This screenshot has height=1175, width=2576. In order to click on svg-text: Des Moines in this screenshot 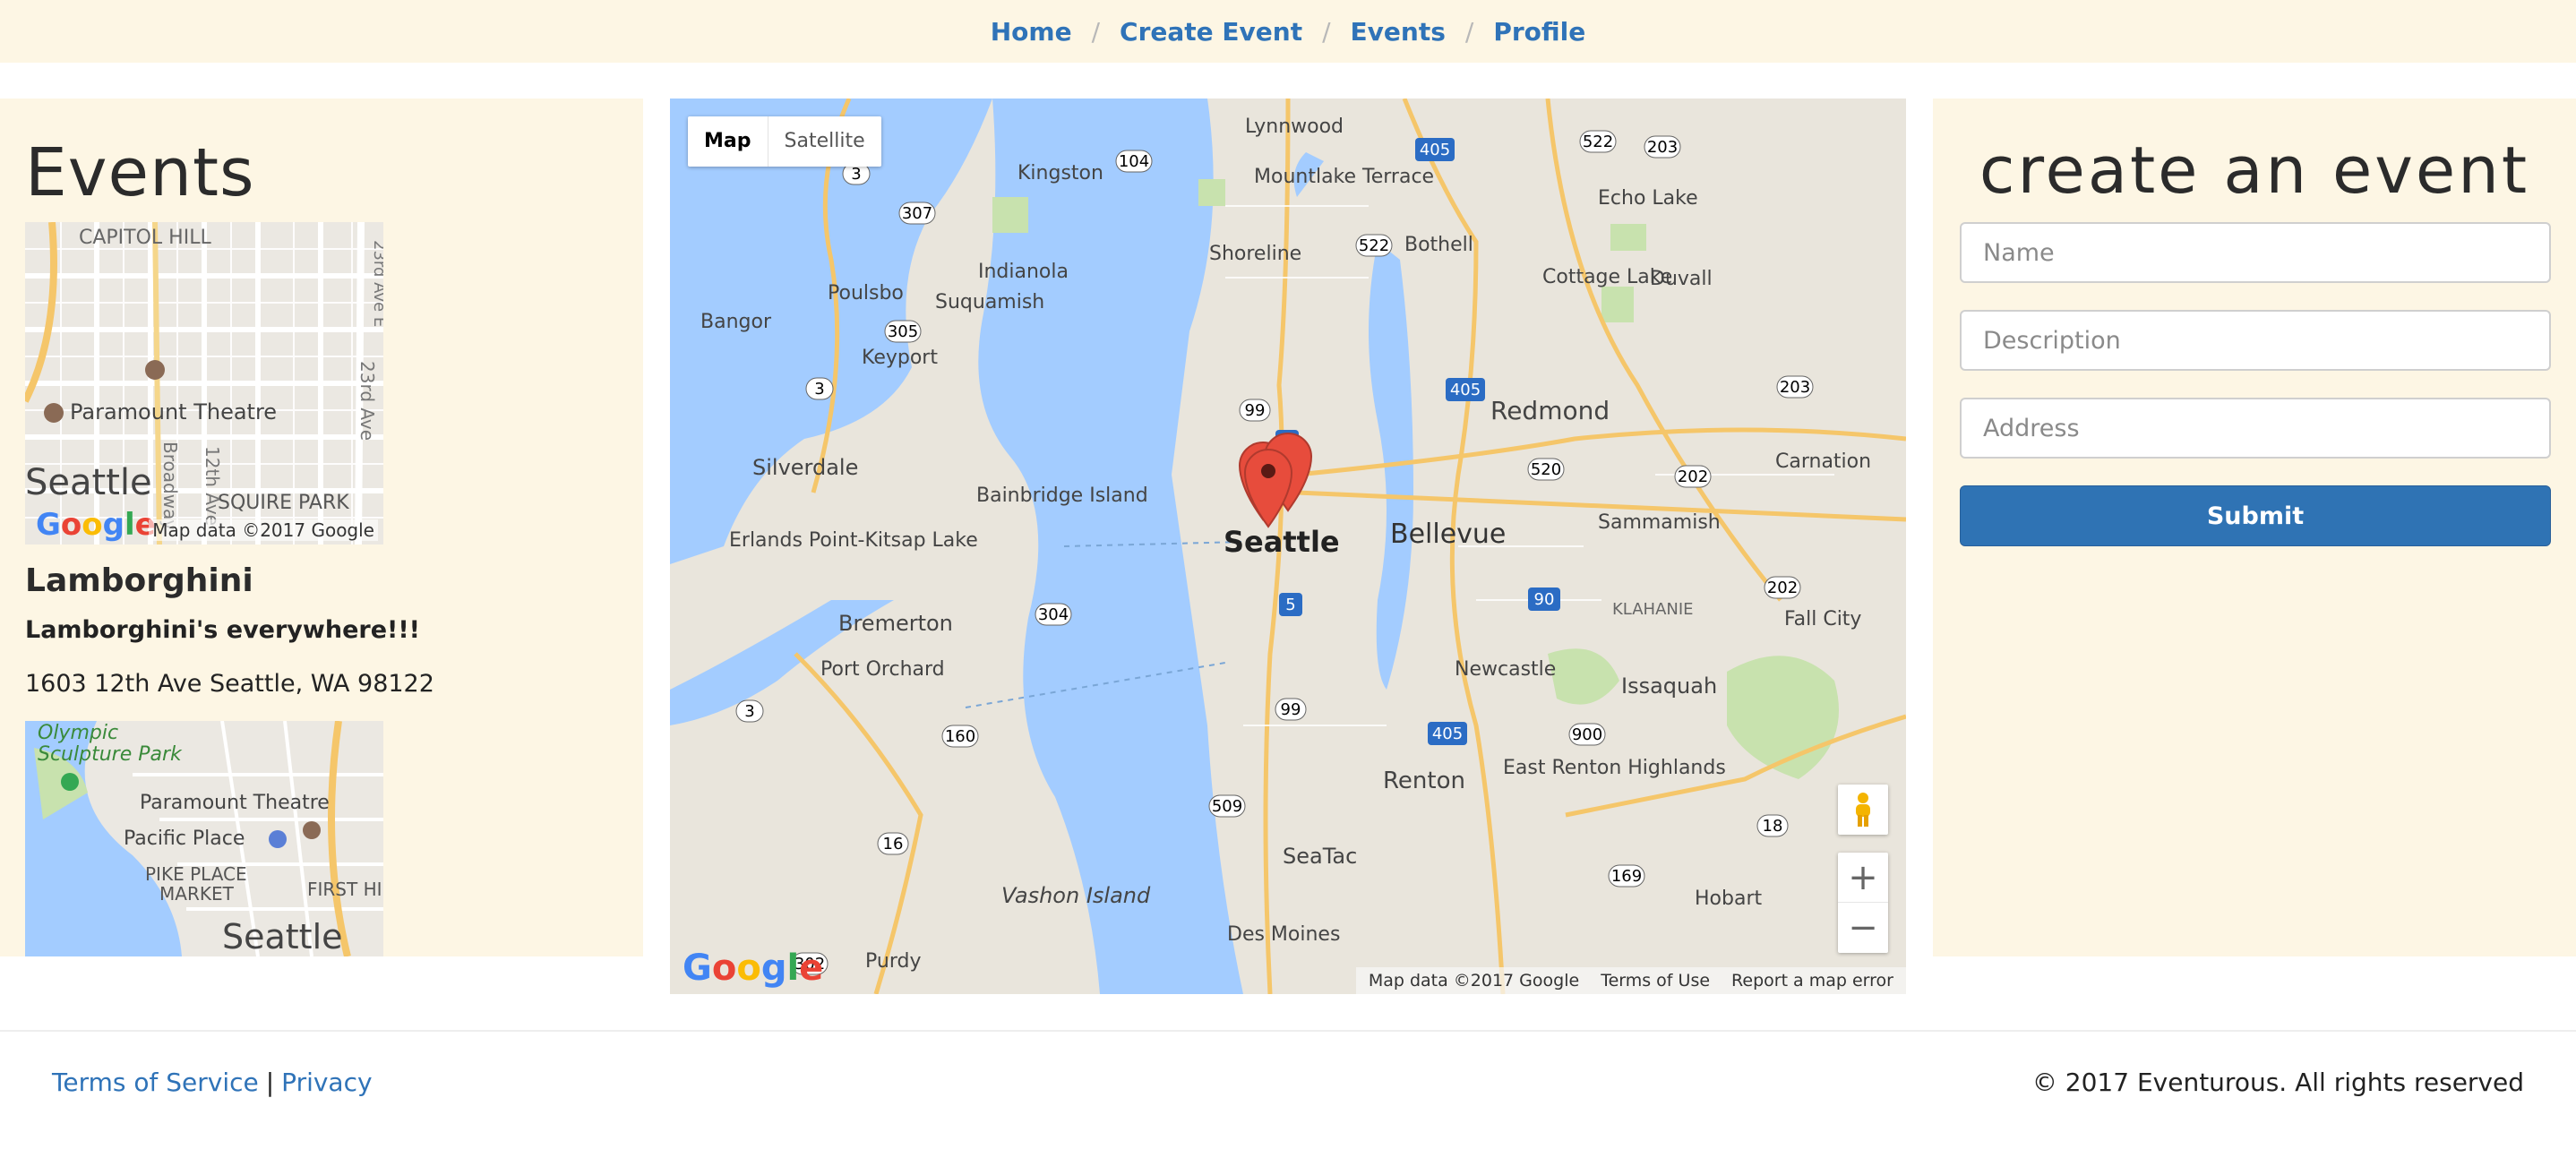, I will do `click(1283, 935)`.